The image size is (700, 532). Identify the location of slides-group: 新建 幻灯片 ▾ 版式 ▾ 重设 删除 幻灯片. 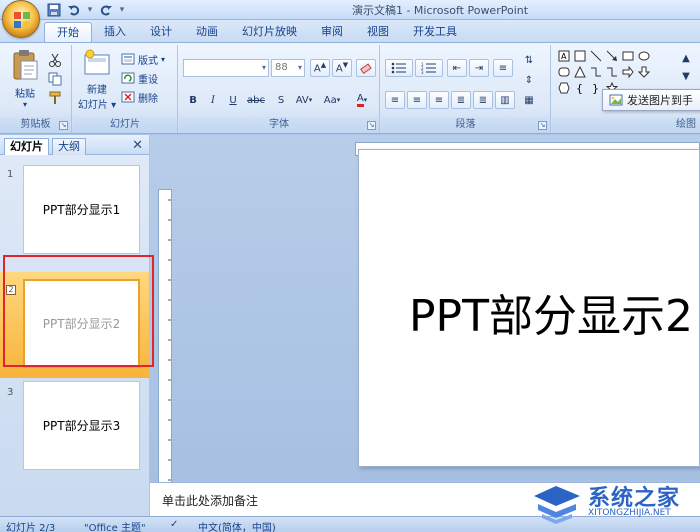
(125, 89).